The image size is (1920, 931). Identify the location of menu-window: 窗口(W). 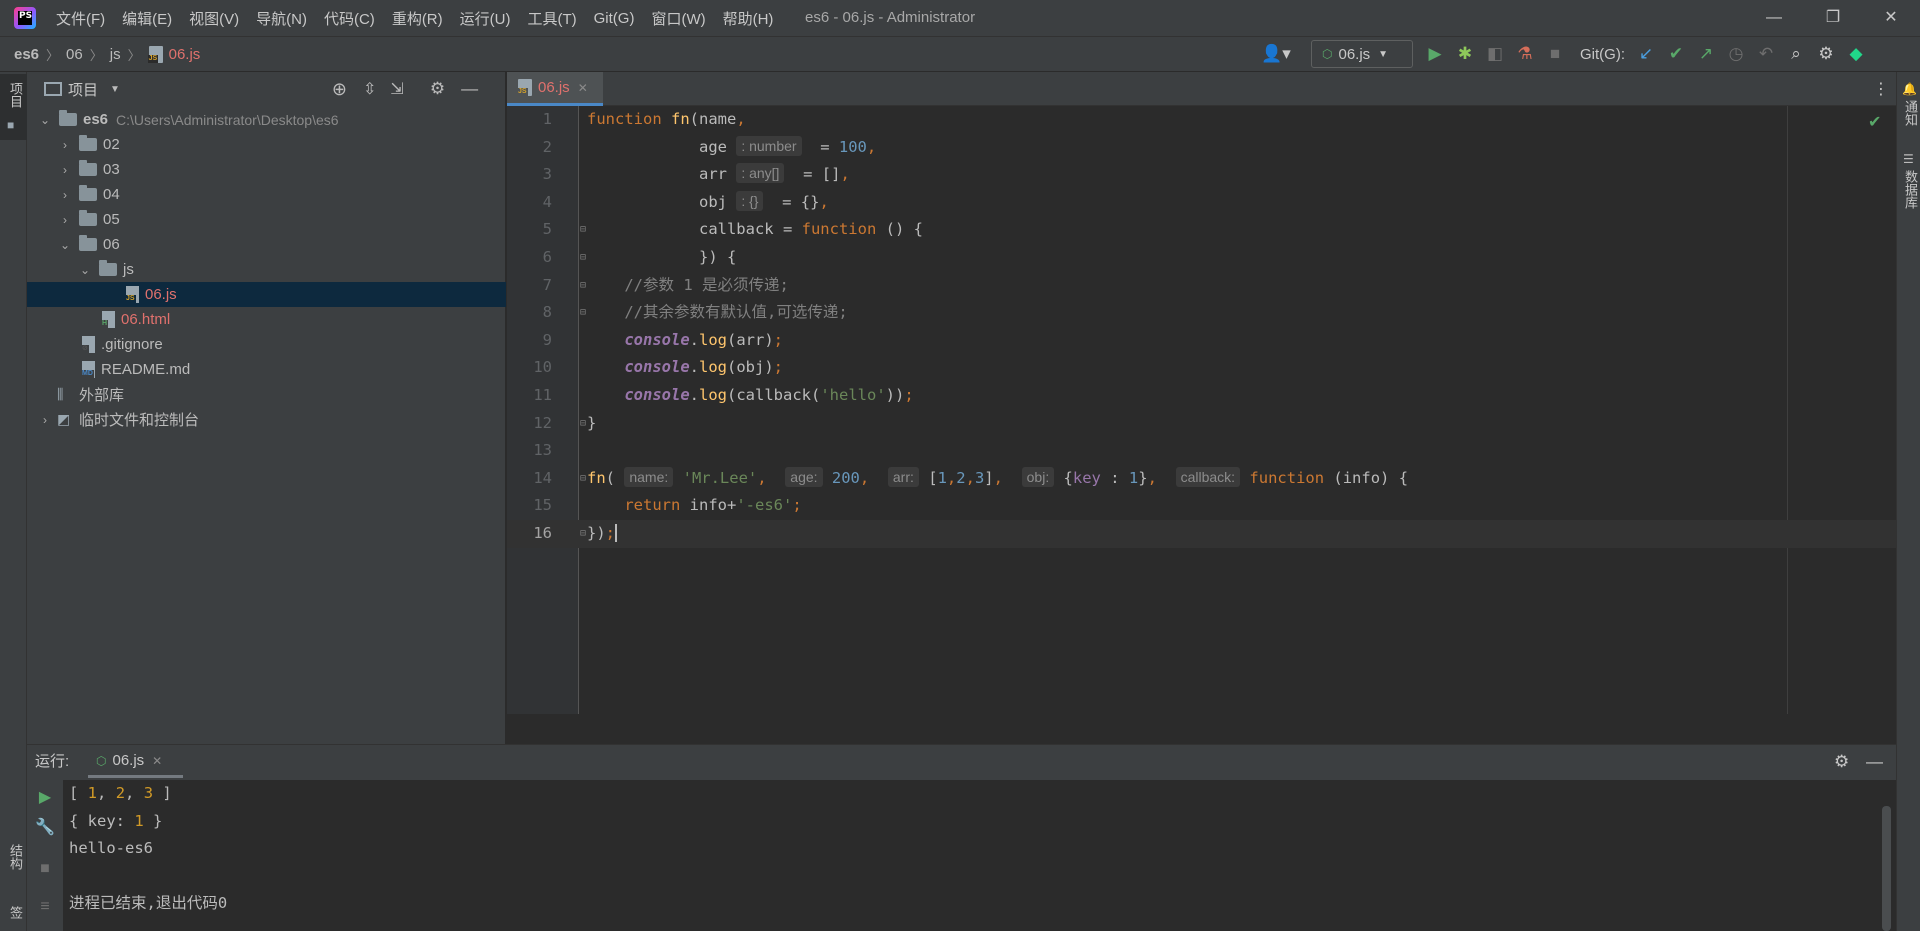
(678, 18).